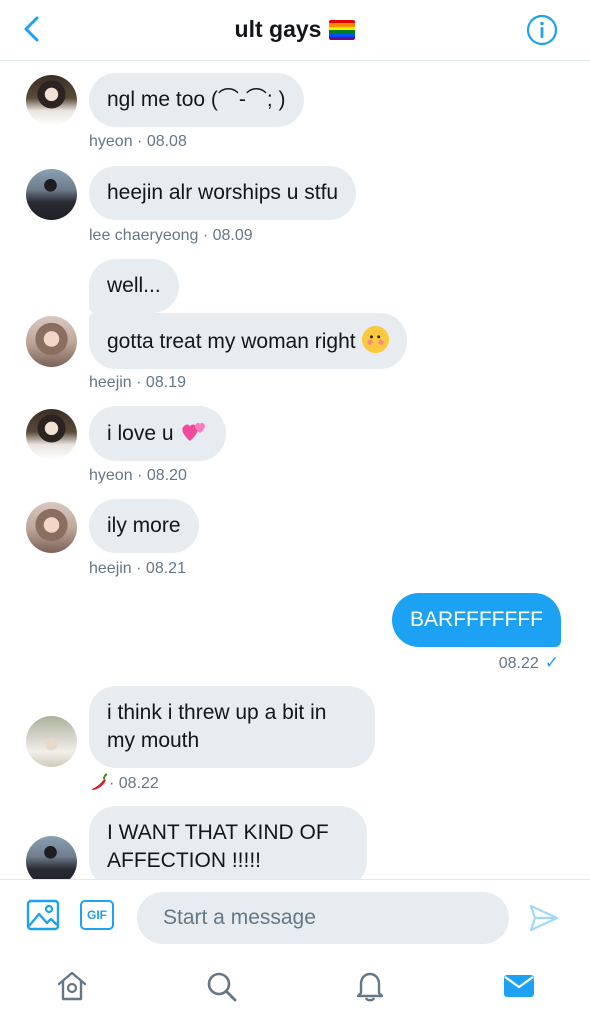 This screenshot has width=590, height=1024. I want to click on message-text: BARFFFFFFF, so click(476, 619).